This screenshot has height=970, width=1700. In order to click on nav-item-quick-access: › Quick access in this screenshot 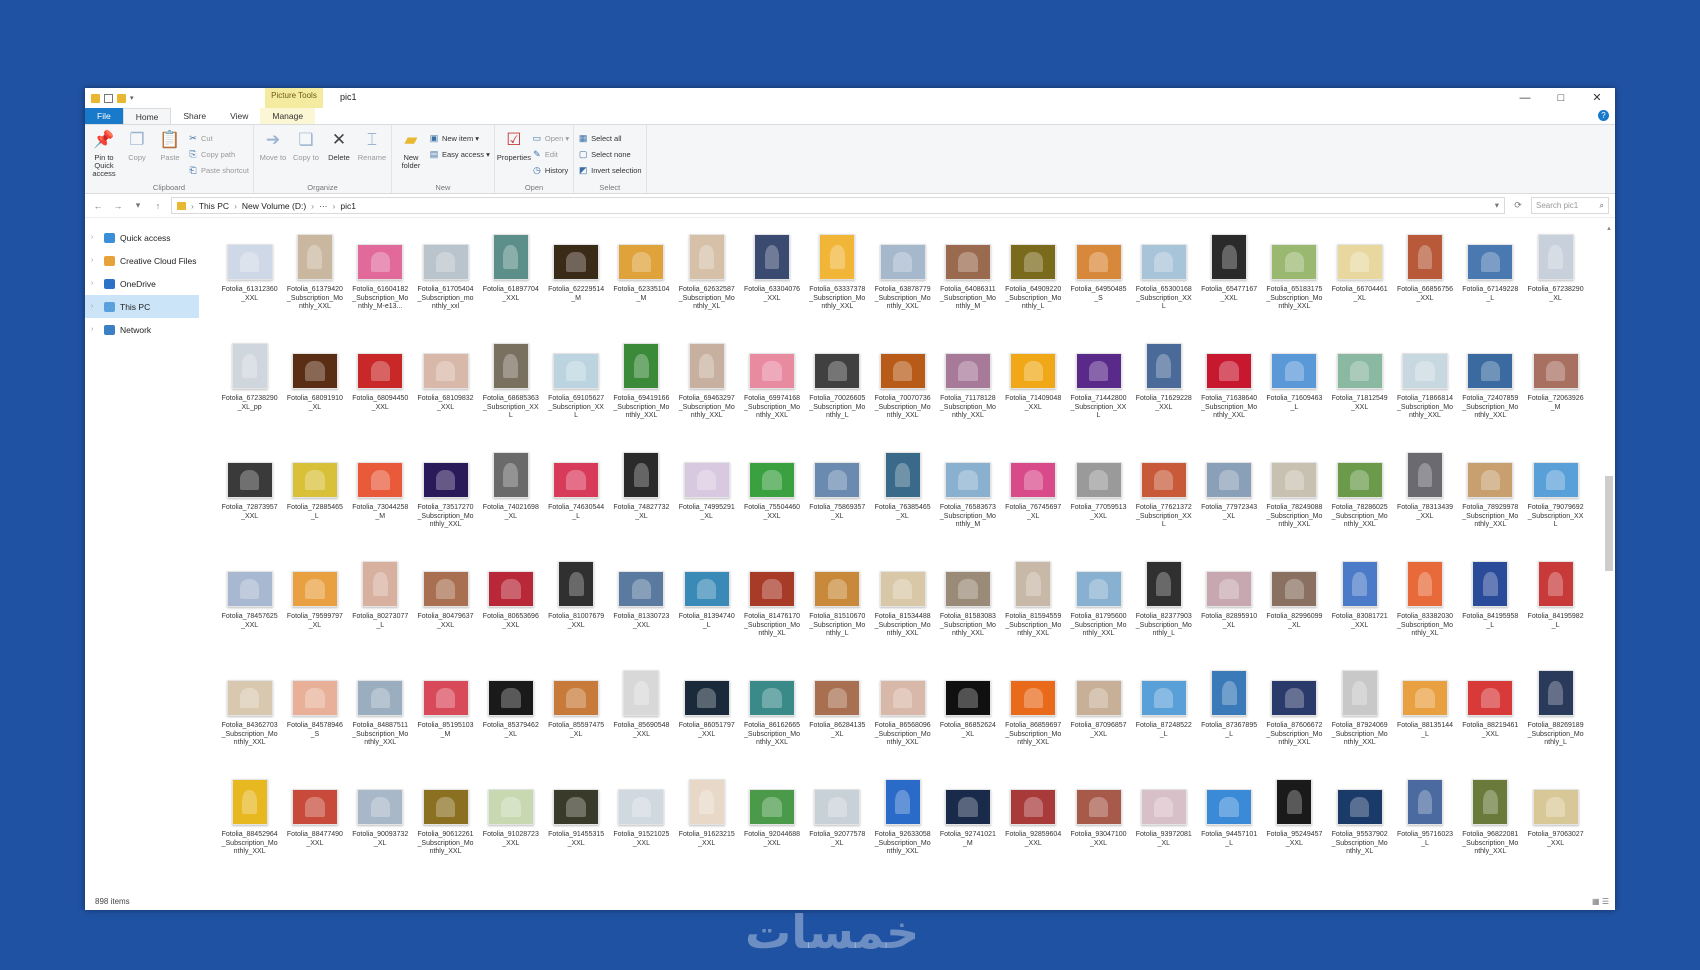, I will do `click(145, 237)`.